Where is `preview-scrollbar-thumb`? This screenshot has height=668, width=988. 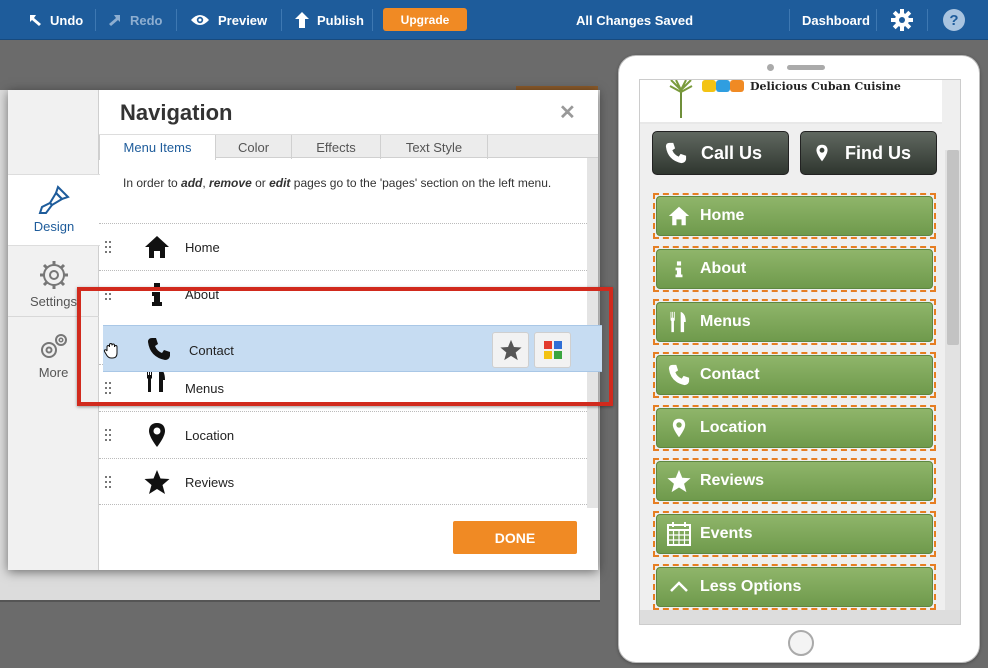 preview-scrollbar-thumb is located at coordinates (953, 247).